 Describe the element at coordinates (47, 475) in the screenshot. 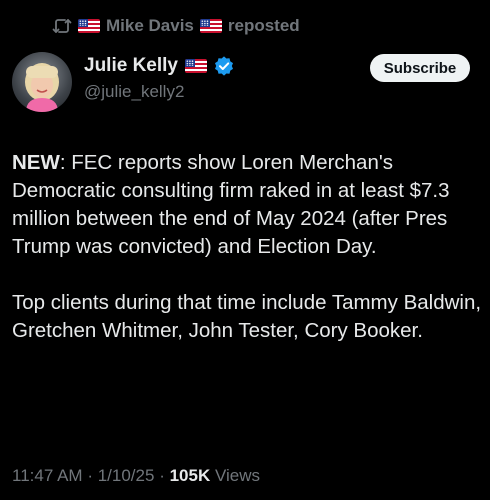

I see `tweet-time: 11:47 AM` at that location.